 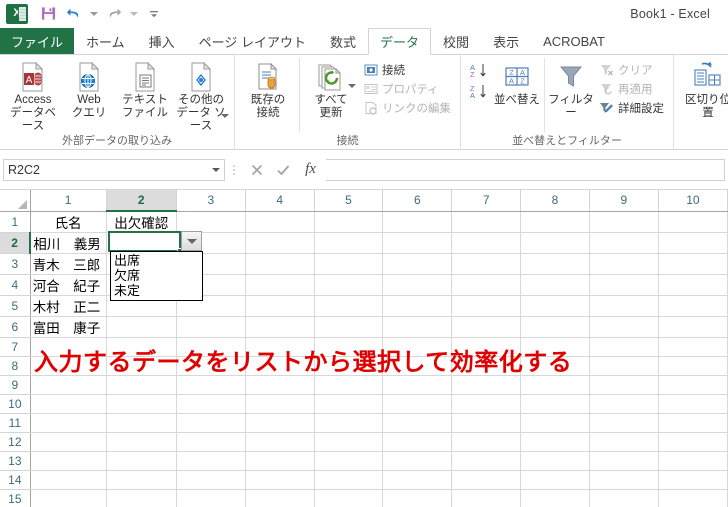 What do you see at coordinates (280, 243) in the screenshot?
I see `cell-R2C4` at bounding box center [280, 243].